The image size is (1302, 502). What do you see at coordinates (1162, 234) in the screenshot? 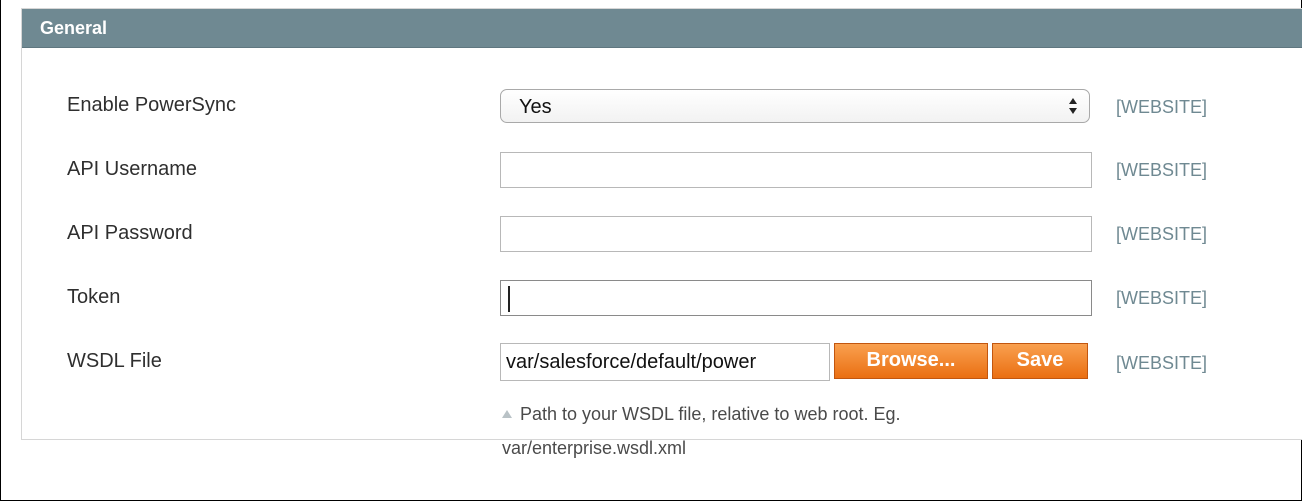
I see `api-password-scope: [WEBSITE]` at bounding box center [1162, 234].